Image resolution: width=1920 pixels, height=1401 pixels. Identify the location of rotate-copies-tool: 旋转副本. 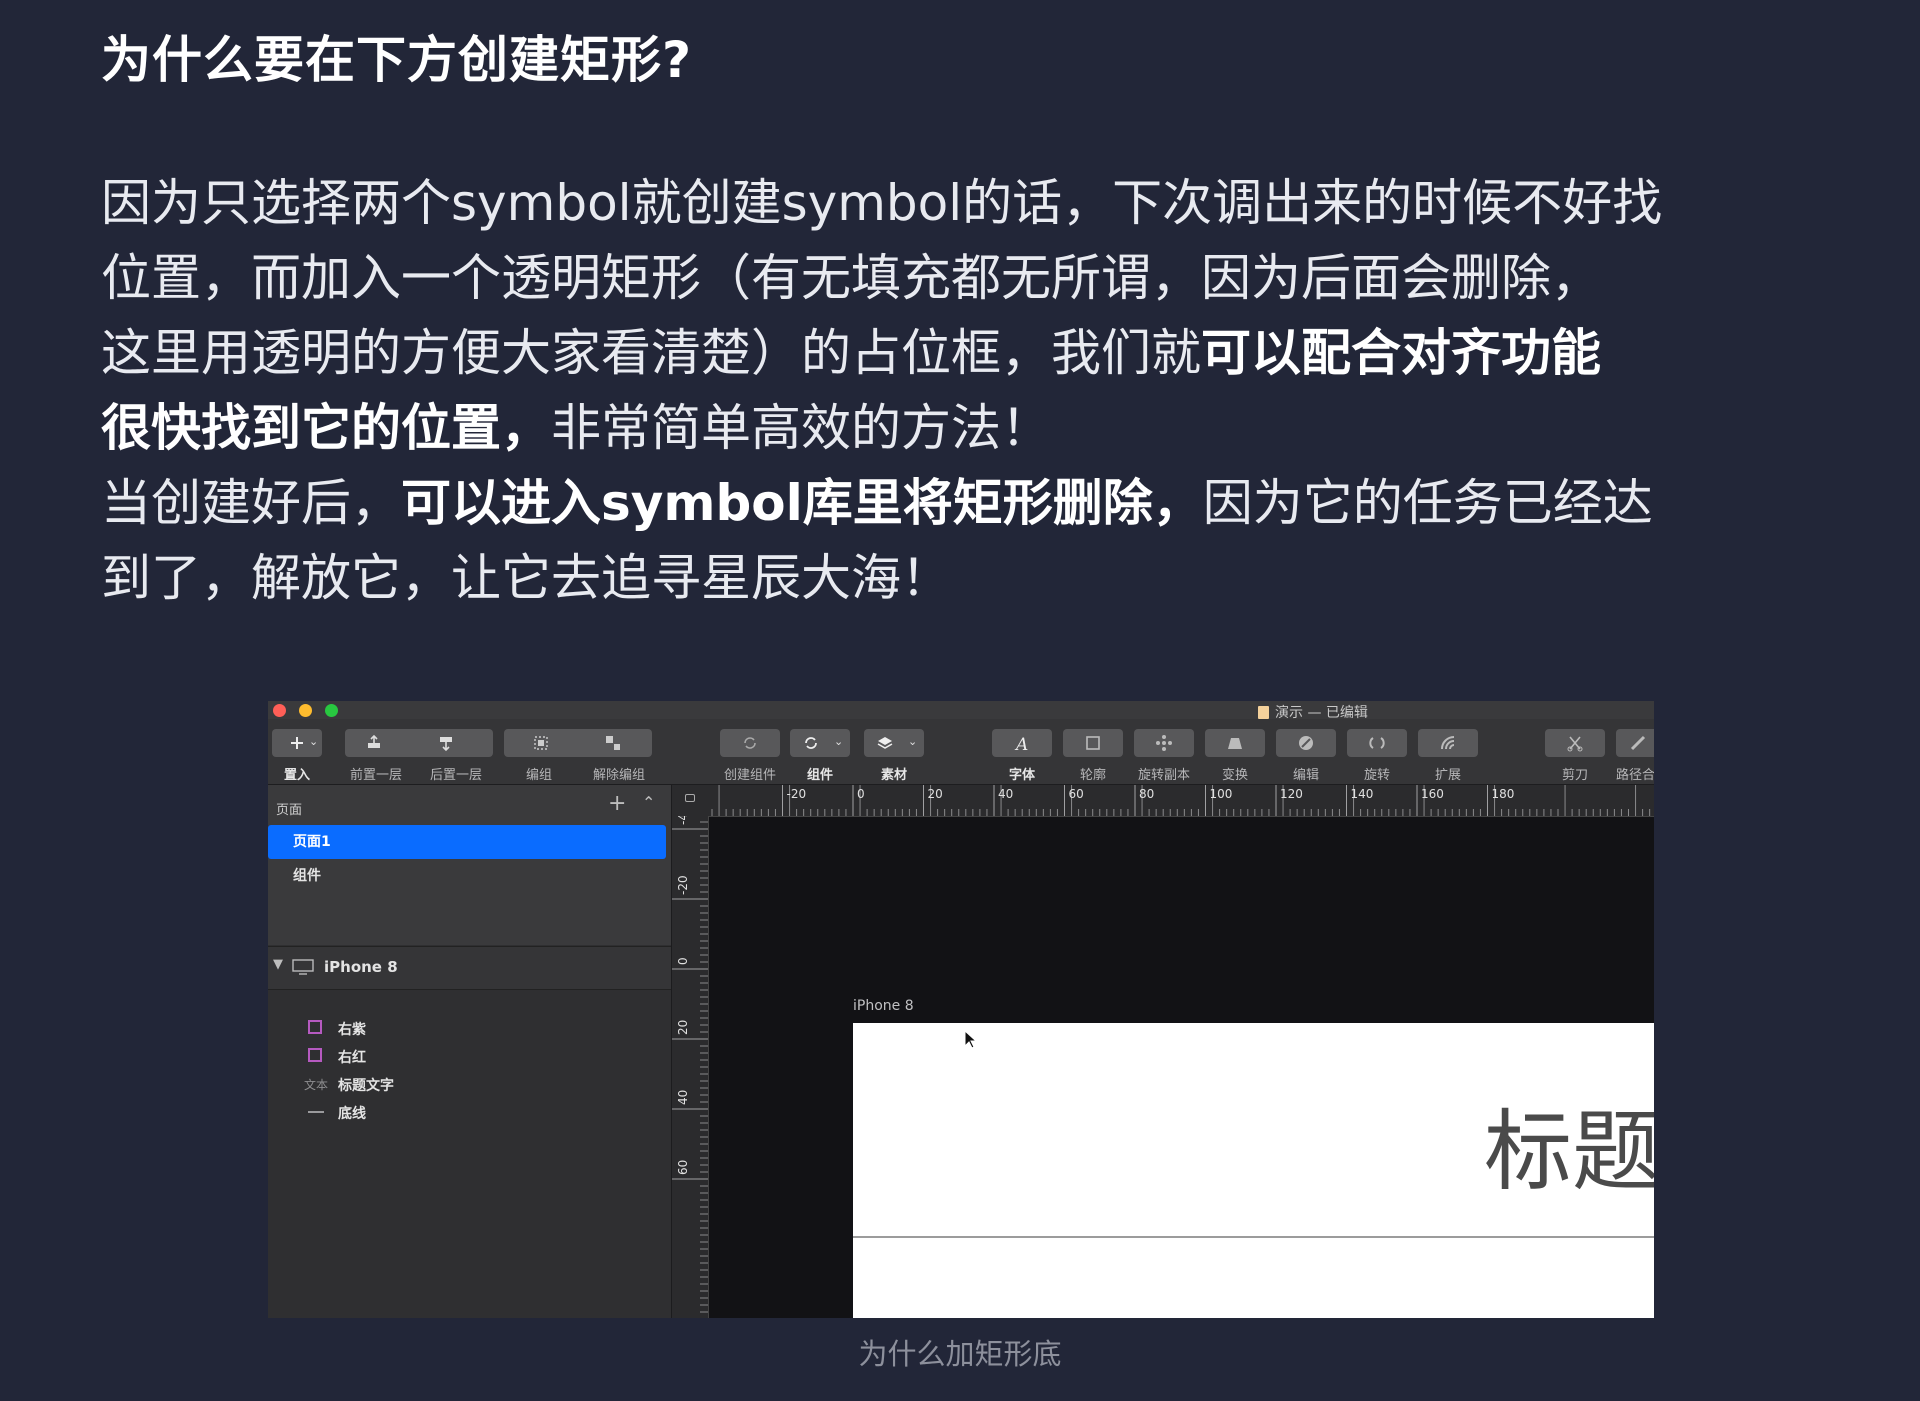
(1164, 756).